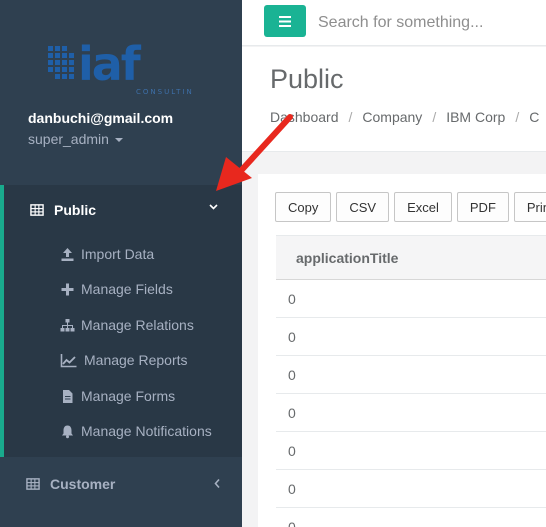  I want to click on caret-down-icon, so click(118, 140).